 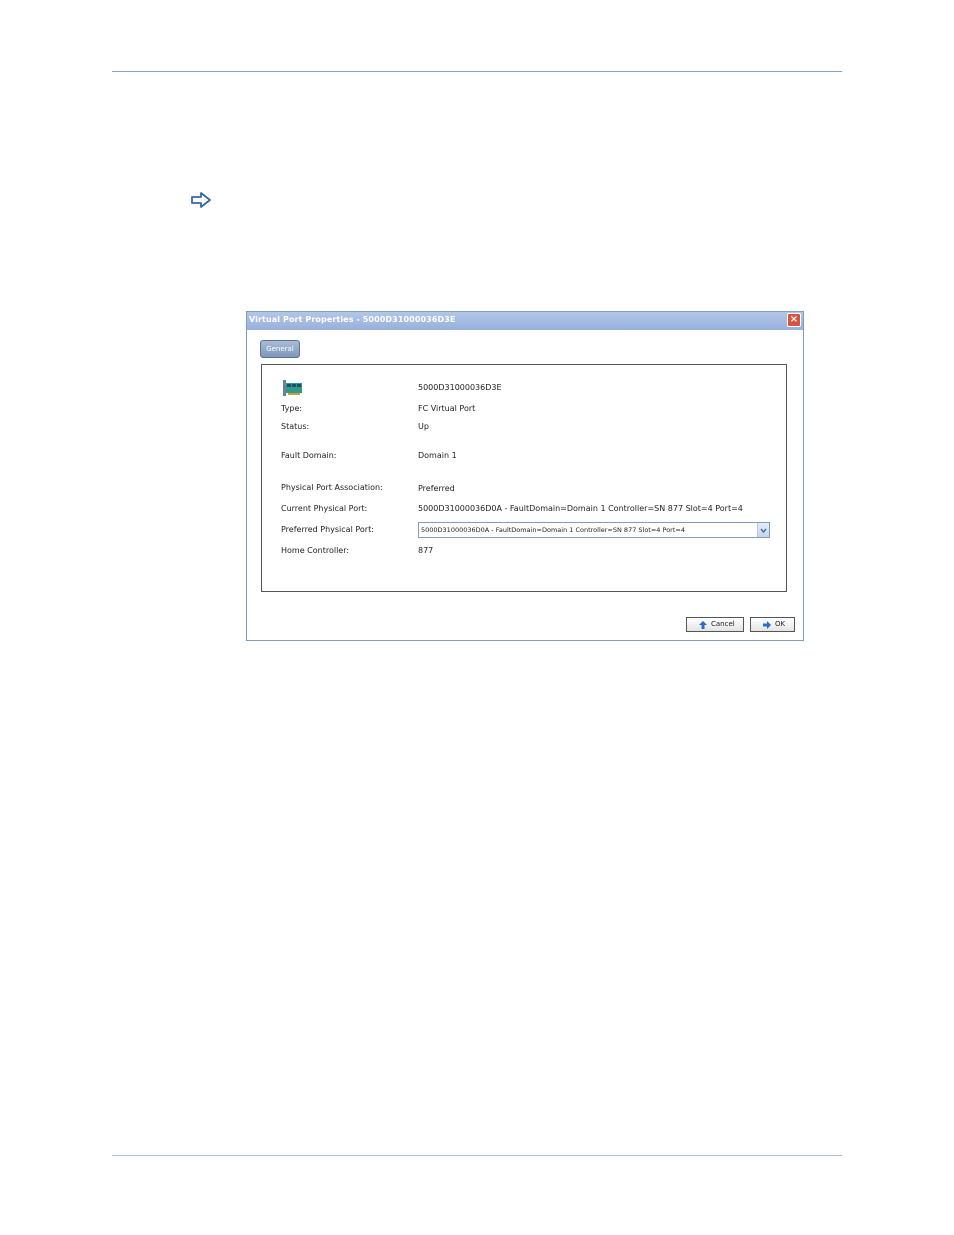 I want to click on close-icon: ×, so click(x=794, y=319).